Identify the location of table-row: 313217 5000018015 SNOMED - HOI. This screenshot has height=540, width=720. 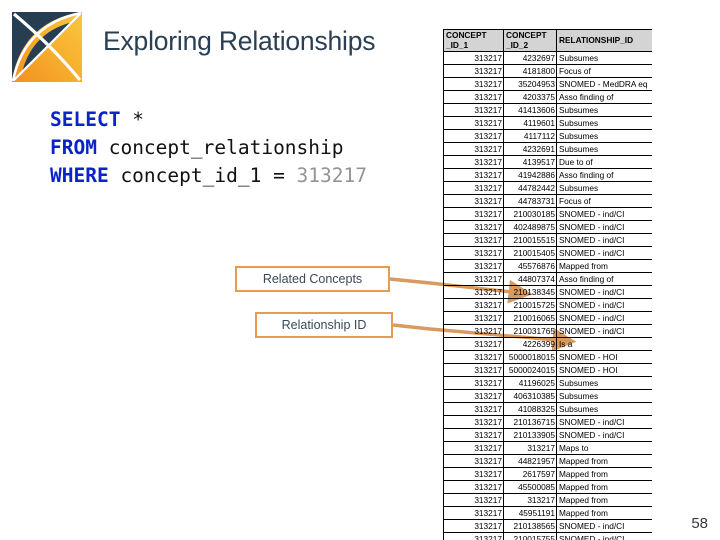
(547, 357).